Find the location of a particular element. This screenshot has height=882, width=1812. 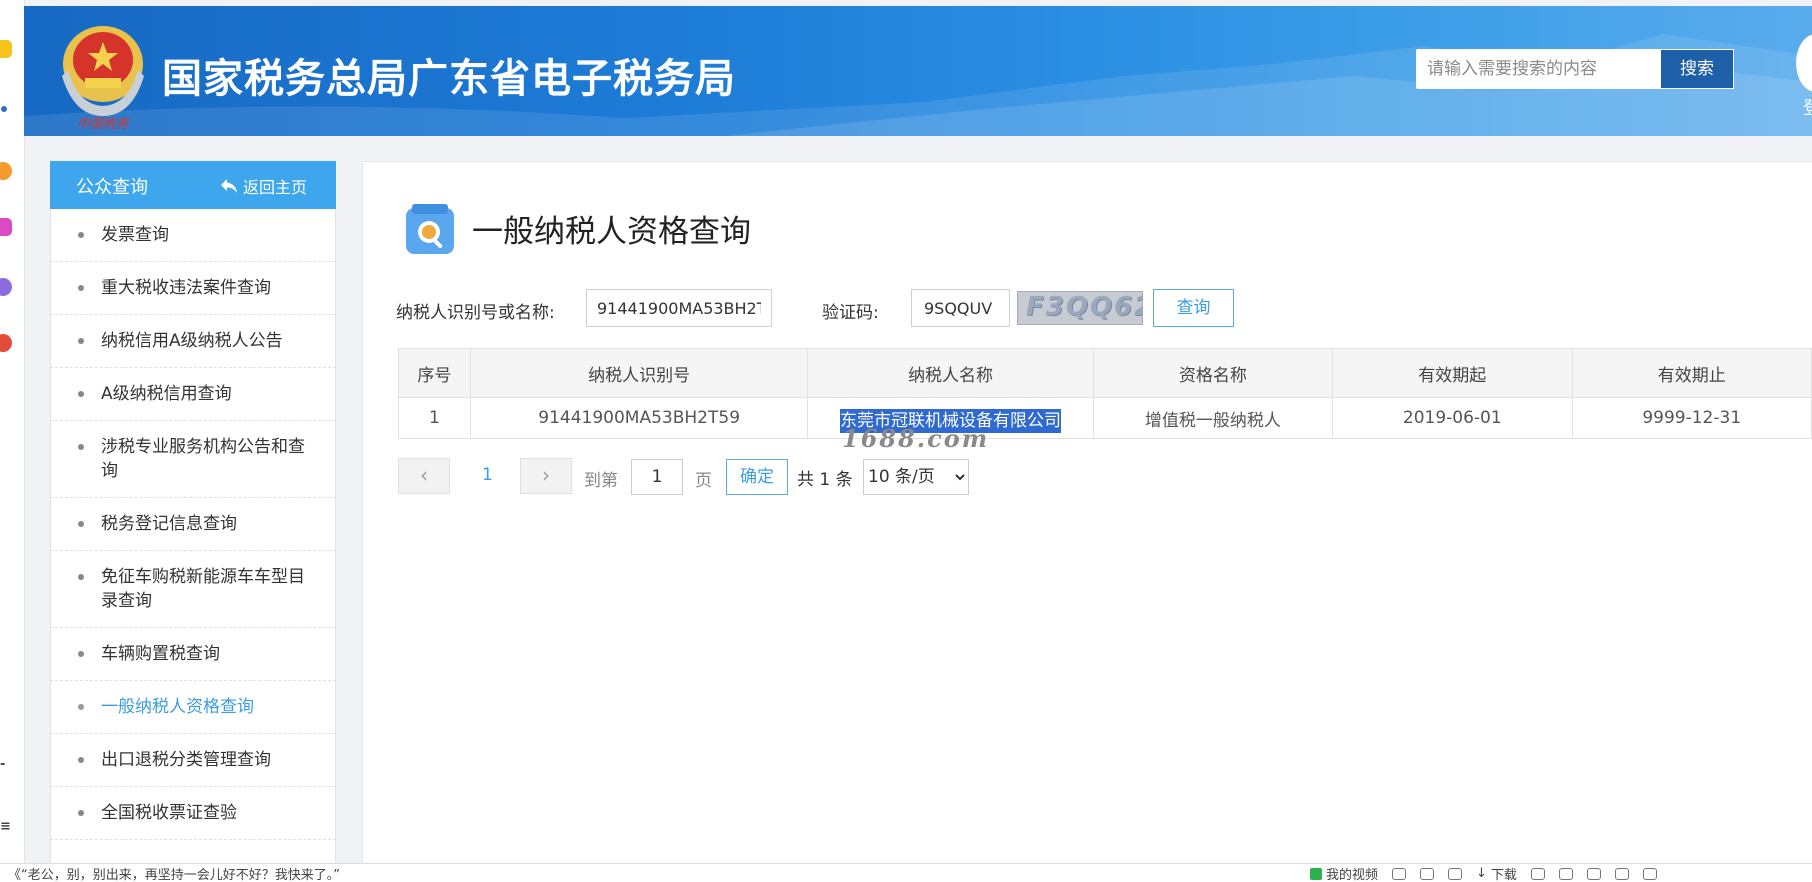

search-doc-icon is located at coordinates (430, 229).